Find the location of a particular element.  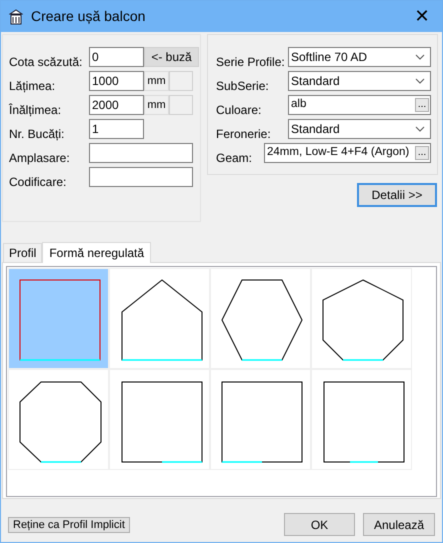

field-label: Cota scăzută: is located at coordinates (46, 62).